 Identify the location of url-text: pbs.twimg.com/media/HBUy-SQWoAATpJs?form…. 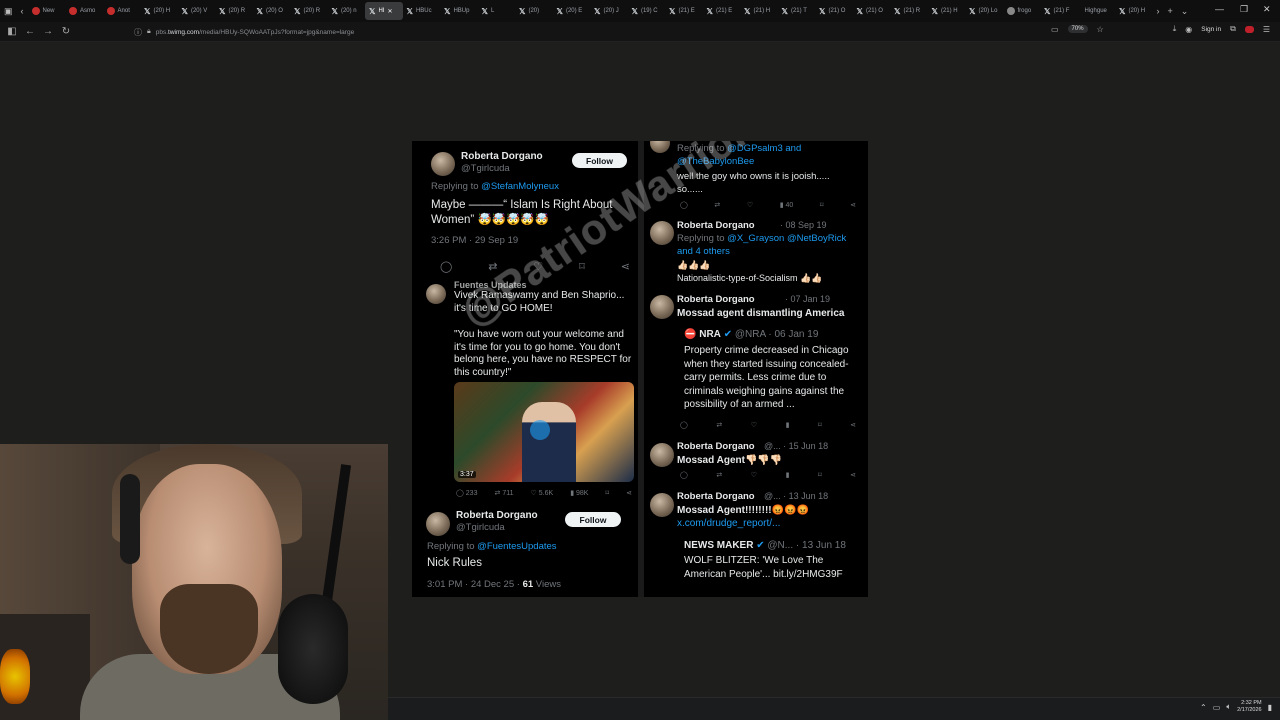
(255, 32).